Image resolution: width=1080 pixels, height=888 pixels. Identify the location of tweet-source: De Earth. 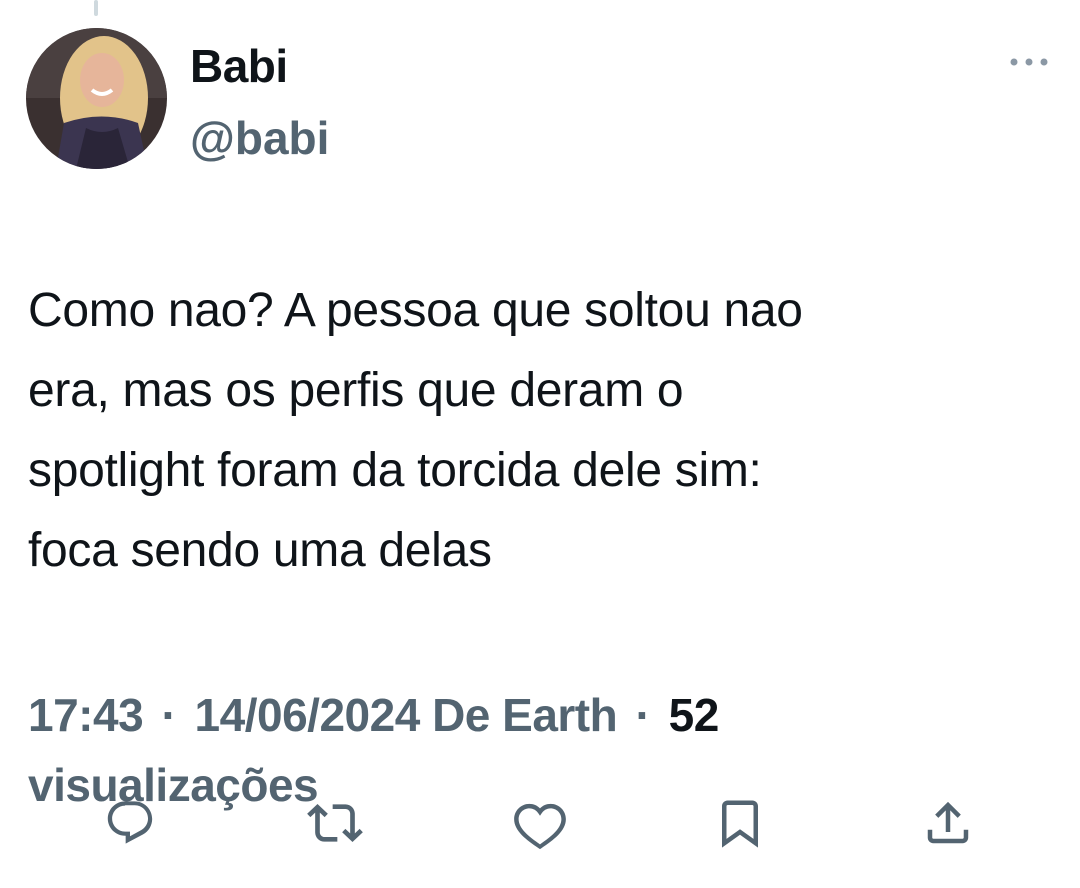
(525, 715).